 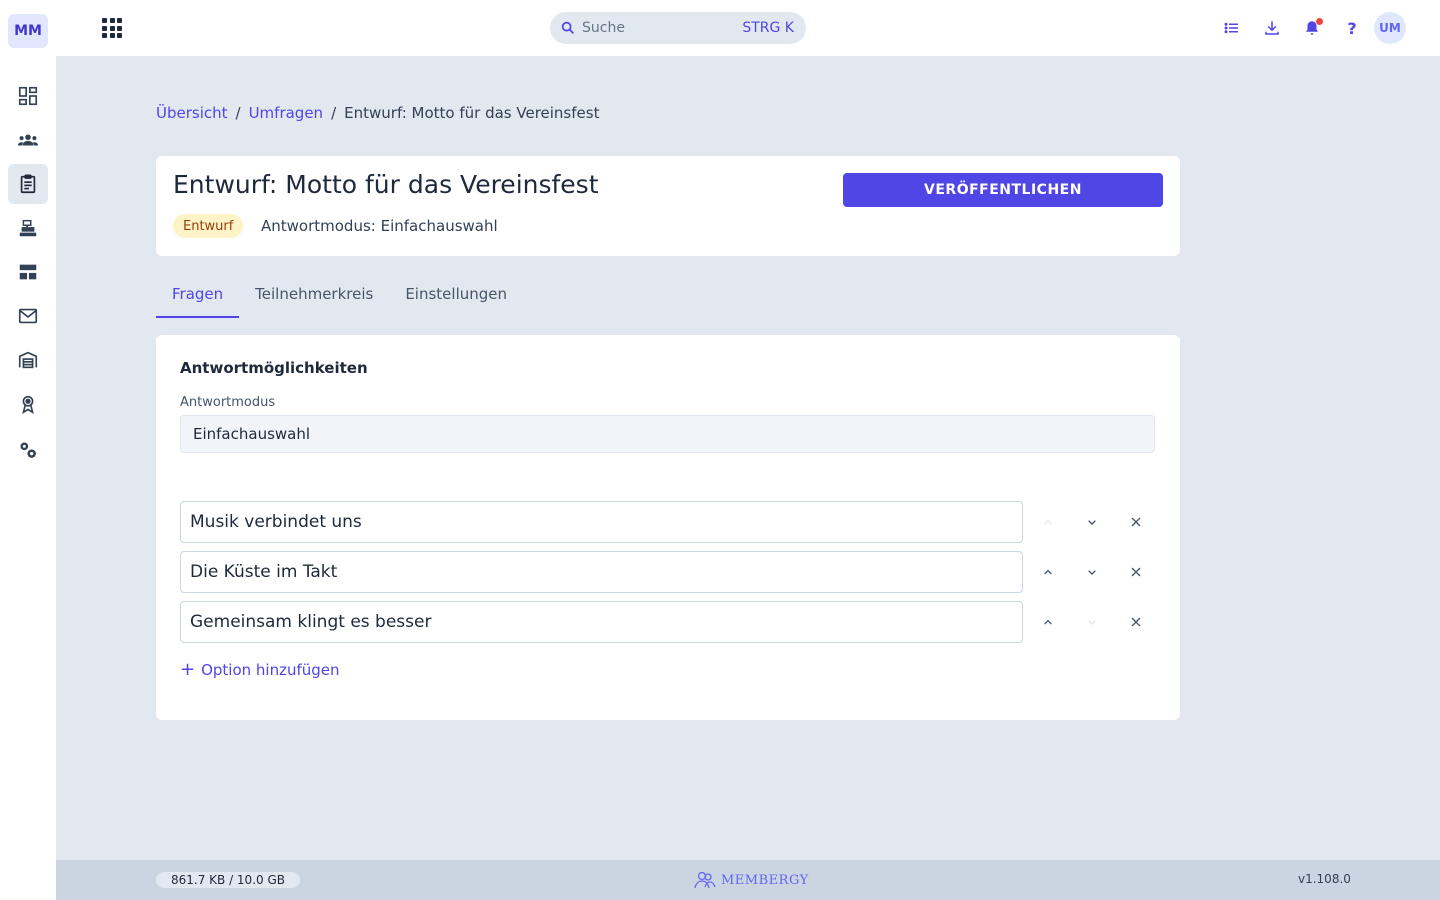 What do you see at coordinates (314, 294) in the screenshot?
I see `tab-participants: Teilnehmerkreis` at bounding box center [314, 294].